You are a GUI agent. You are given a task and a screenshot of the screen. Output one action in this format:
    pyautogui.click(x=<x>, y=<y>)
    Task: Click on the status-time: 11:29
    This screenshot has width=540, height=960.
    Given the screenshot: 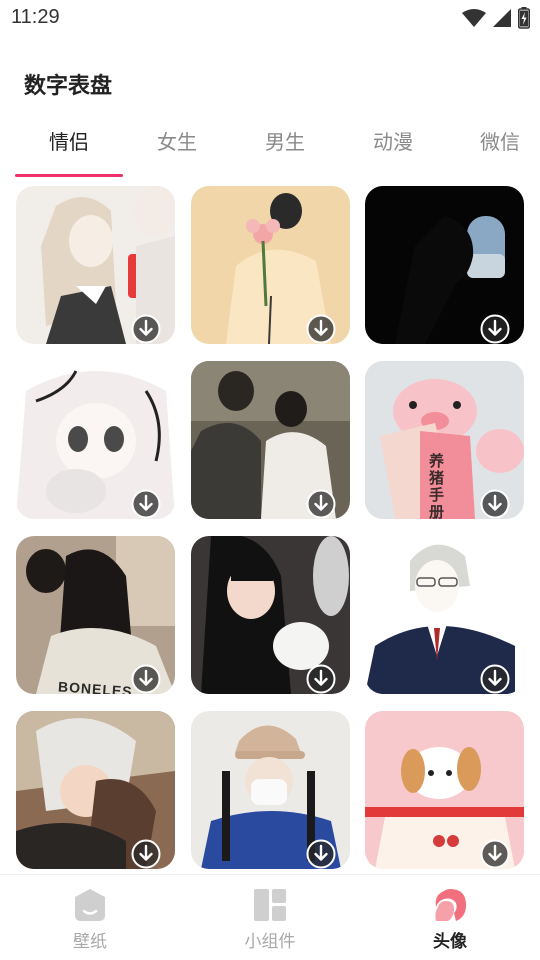 What is the action you would take?
    pyautogui.click(x=35, y=17)
    